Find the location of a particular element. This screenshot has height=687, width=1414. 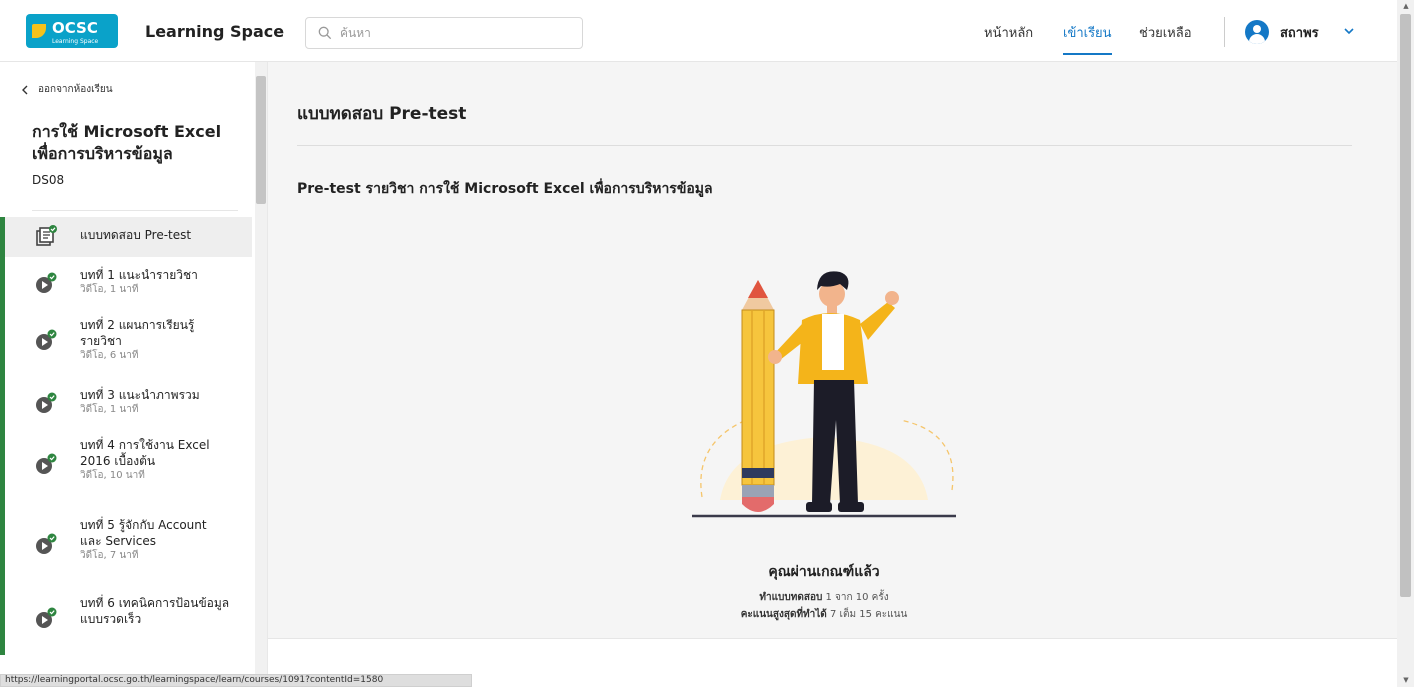

exit-classroom-label: ออกจากห้องเรียน is located at coordinates (75, 89).